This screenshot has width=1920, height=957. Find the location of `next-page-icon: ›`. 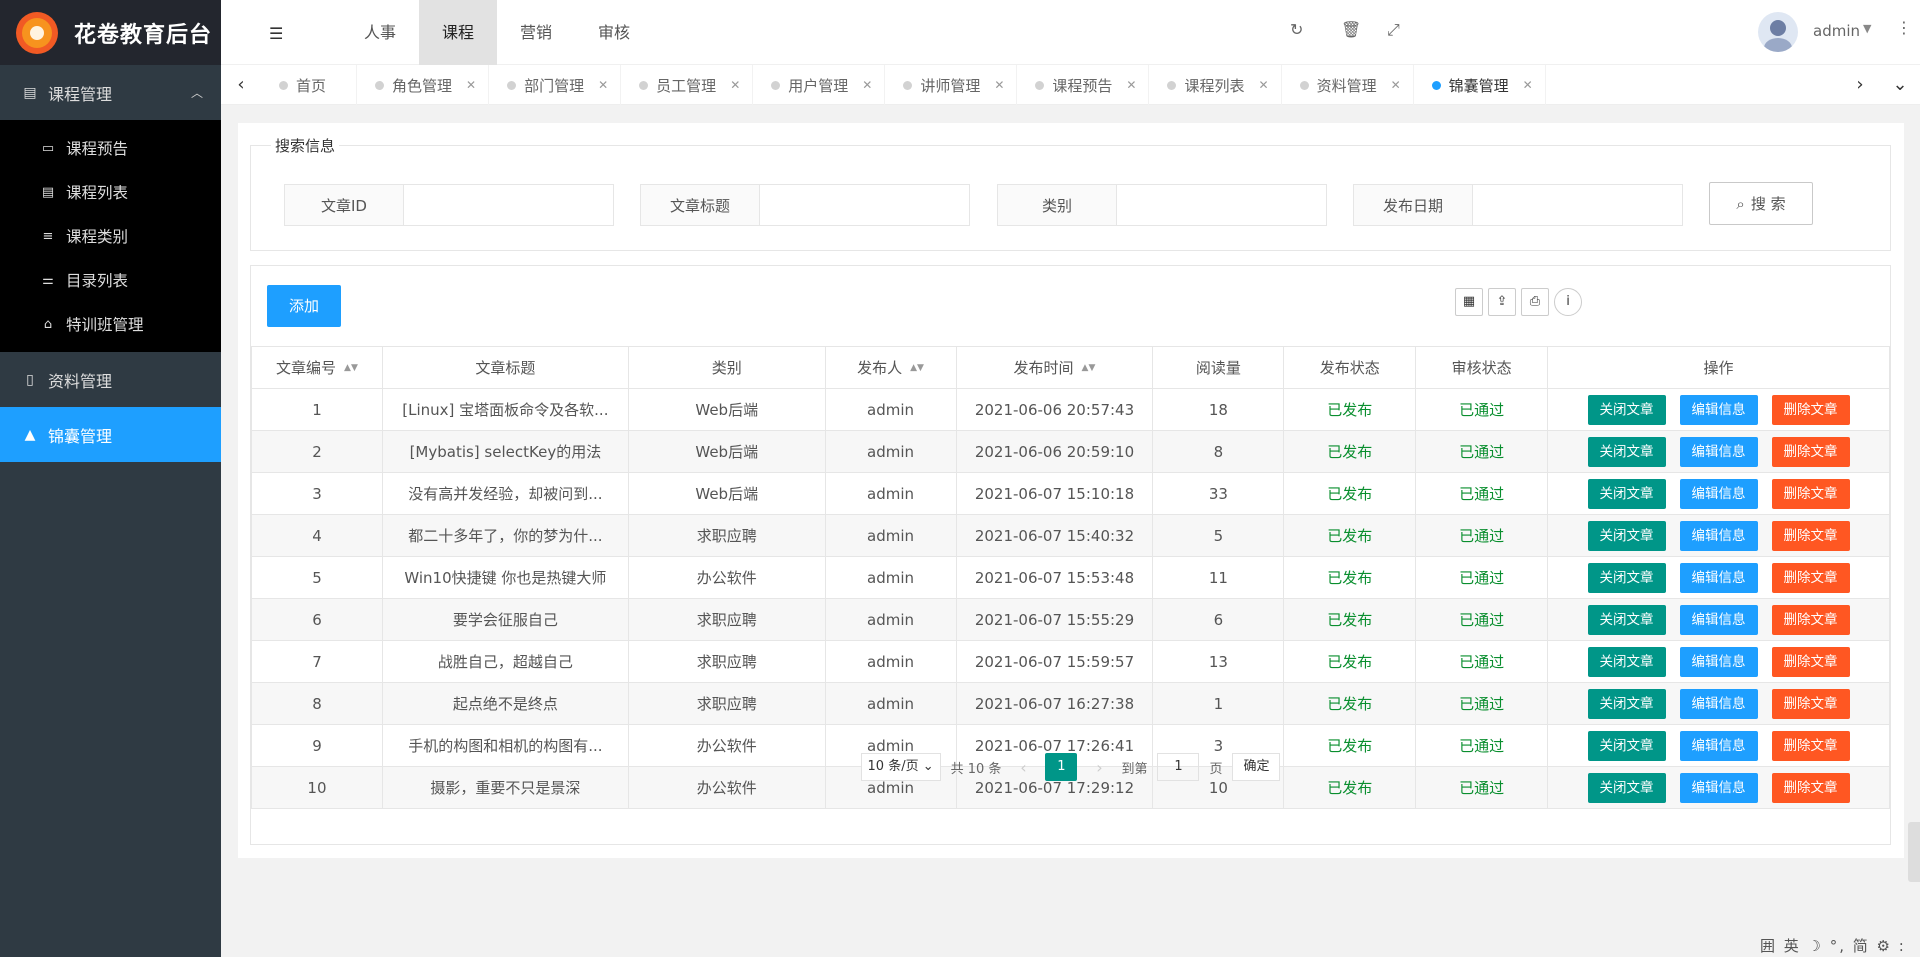

next-page-icon: › is located at coordinates (1099, 767).